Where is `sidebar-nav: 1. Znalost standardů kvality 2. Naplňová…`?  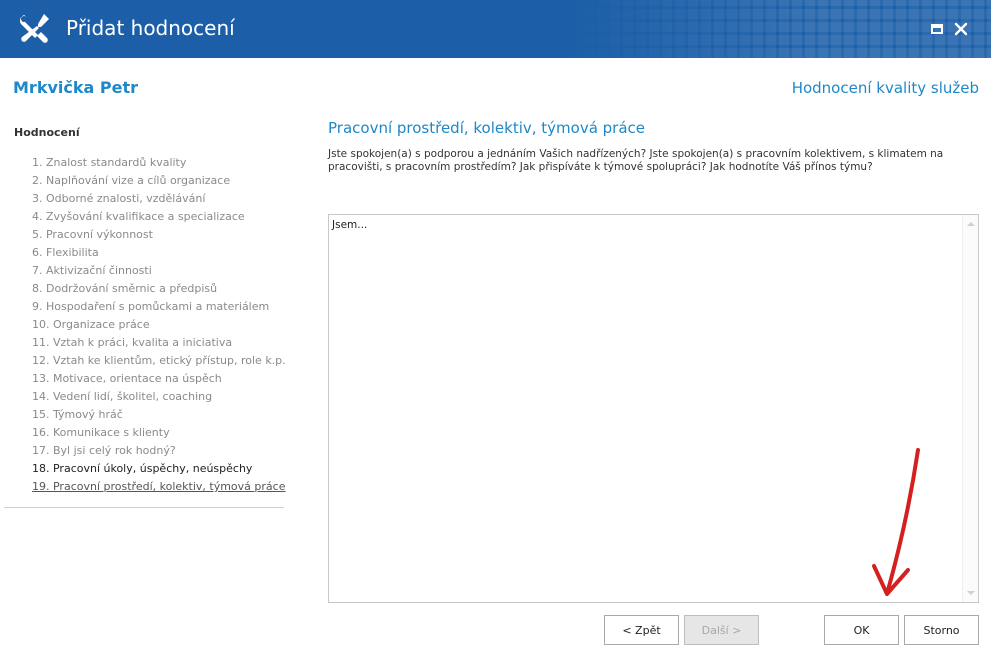 sidebar-nav: 1. Znalost standardů kvality 2. Naplňová… is located at coordinates (162, 325).